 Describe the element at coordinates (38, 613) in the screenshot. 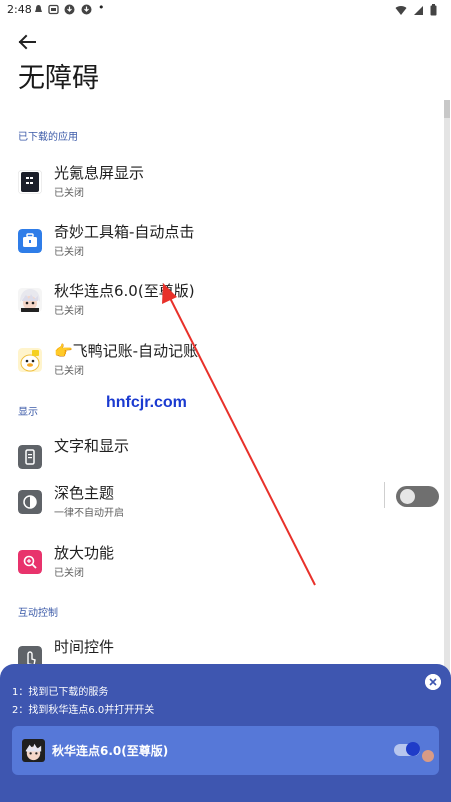

I see `section-interaction: 互动控制` at that location.